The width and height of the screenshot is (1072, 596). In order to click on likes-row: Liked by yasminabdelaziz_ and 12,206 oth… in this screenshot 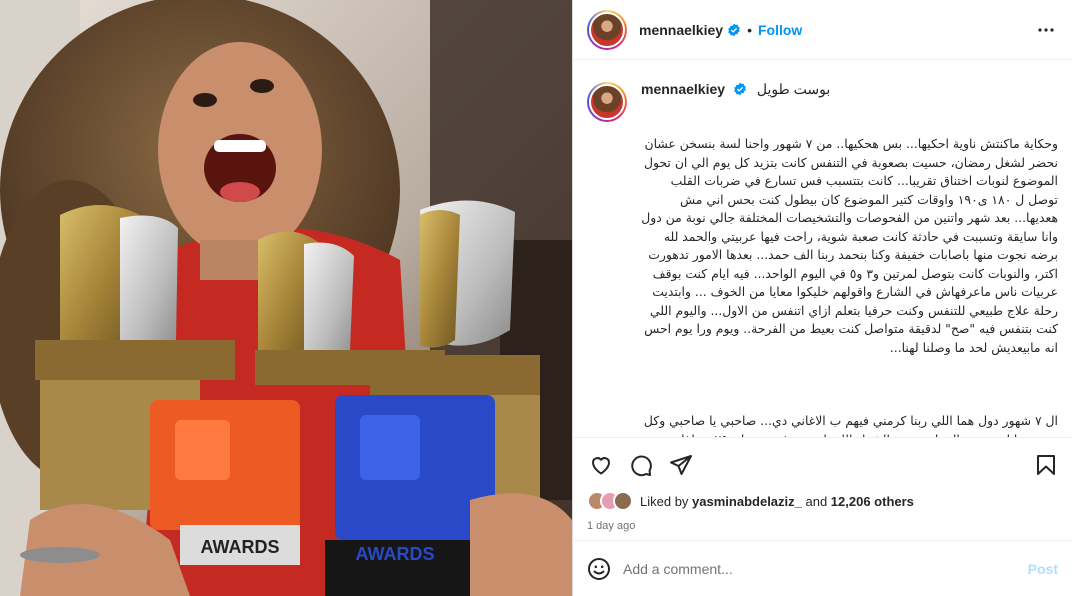, I will do `click(822, 501)`.